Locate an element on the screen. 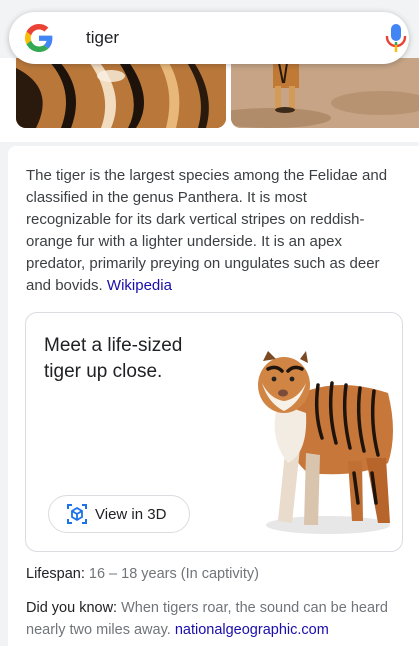  nationalgeographic-link: nationalgeographic.com is located at coordinates (252, 630).